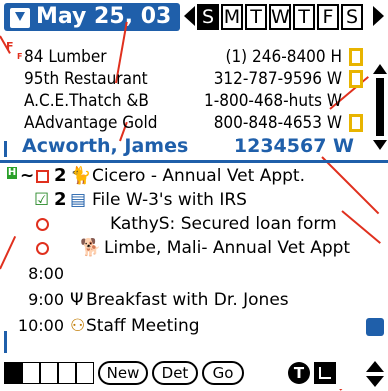 This screenshot has height=391, width=388. What do you see at coordinates (81, 176) in the screenshot?
I see `pet-icon: 🐈` at bounding box center [81, 176].